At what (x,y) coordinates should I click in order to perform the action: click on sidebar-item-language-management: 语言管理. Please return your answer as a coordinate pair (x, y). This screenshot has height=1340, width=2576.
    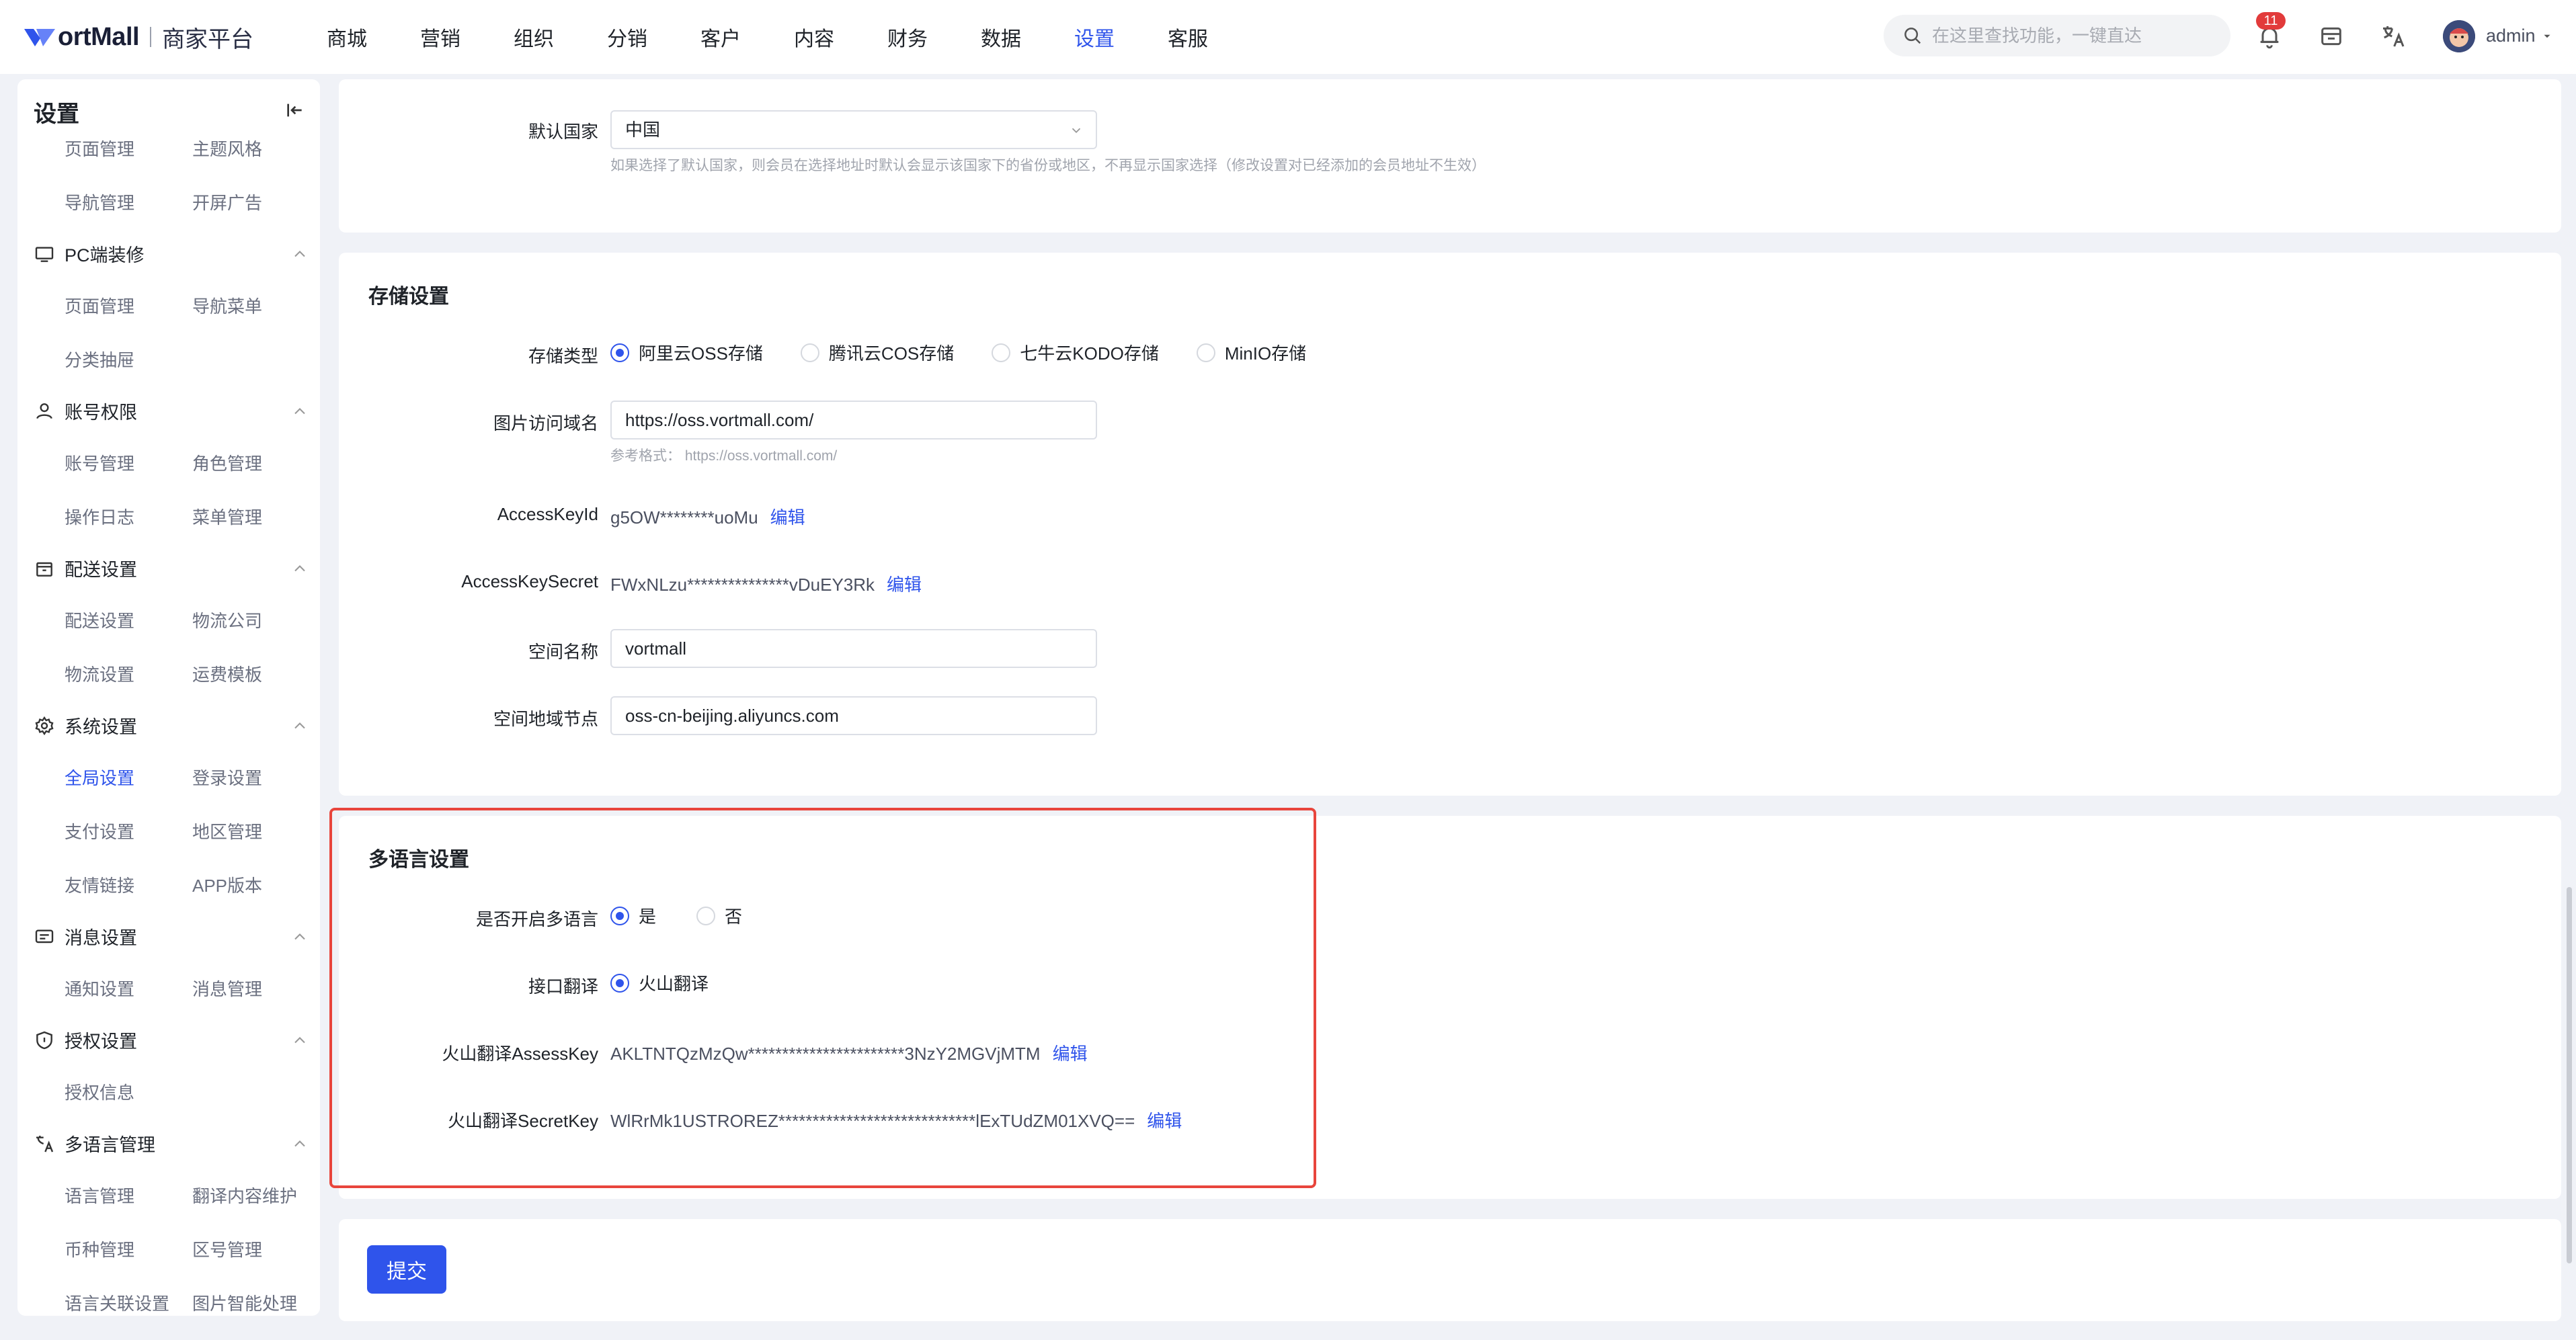
    Looking at the image, I should click on (99, 1195).